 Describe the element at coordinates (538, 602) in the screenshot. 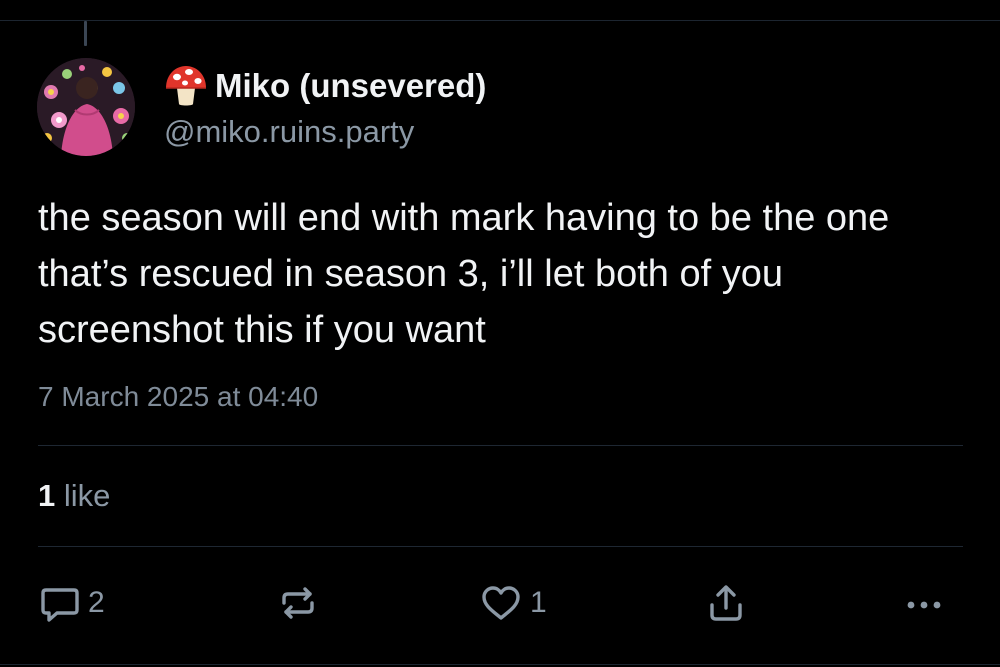

I see `like-count: 1` at that location.